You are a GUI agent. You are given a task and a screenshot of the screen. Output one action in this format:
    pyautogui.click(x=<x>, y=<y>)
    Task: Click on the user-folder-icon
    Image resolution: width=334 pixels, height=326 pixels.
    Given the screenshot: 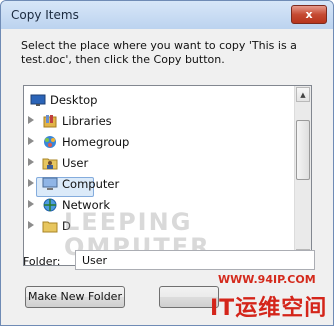 What is the action you would take?
    pyautogui.click(x=50, y=163)
    